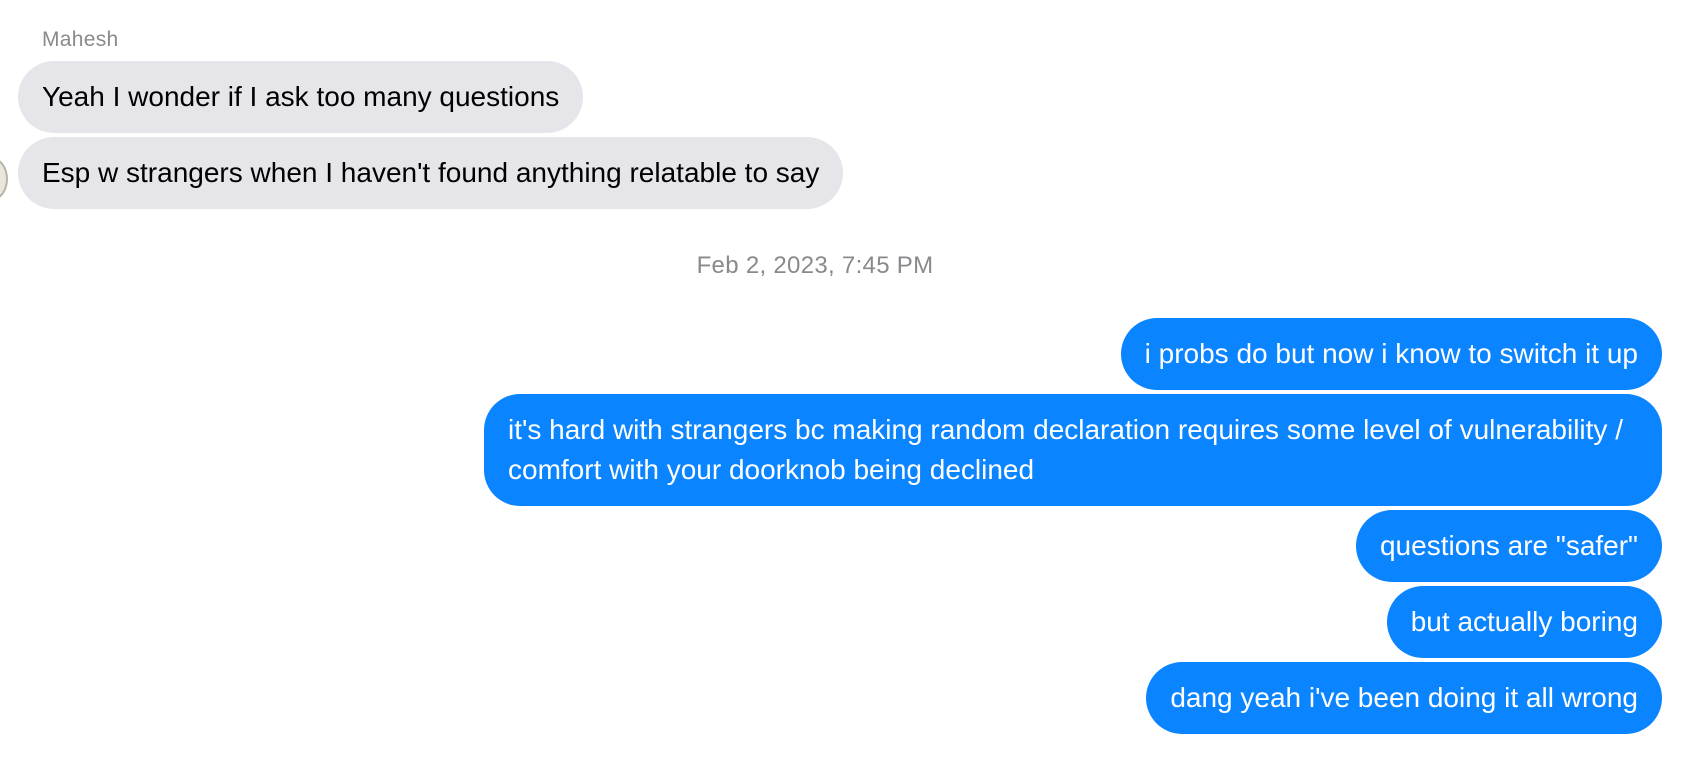  I want to click on sender-avatar, so click(4, 179).